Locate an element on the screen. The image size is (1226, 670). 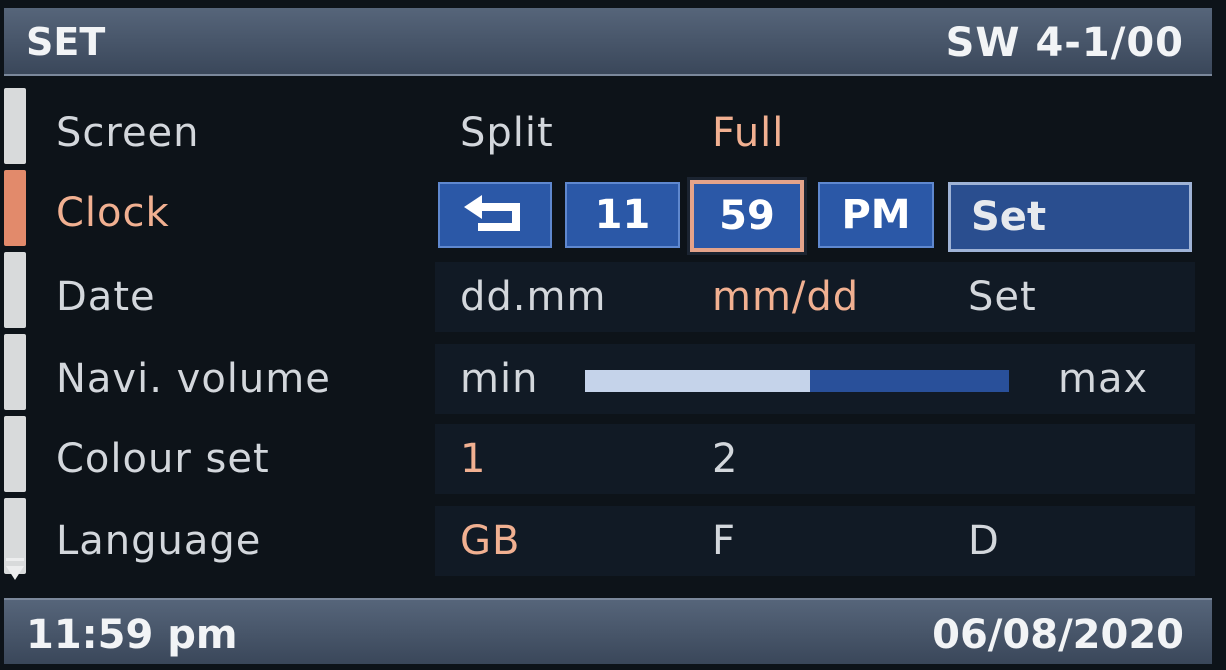
screen-option-split: Split is located at coordinates (507, 133).